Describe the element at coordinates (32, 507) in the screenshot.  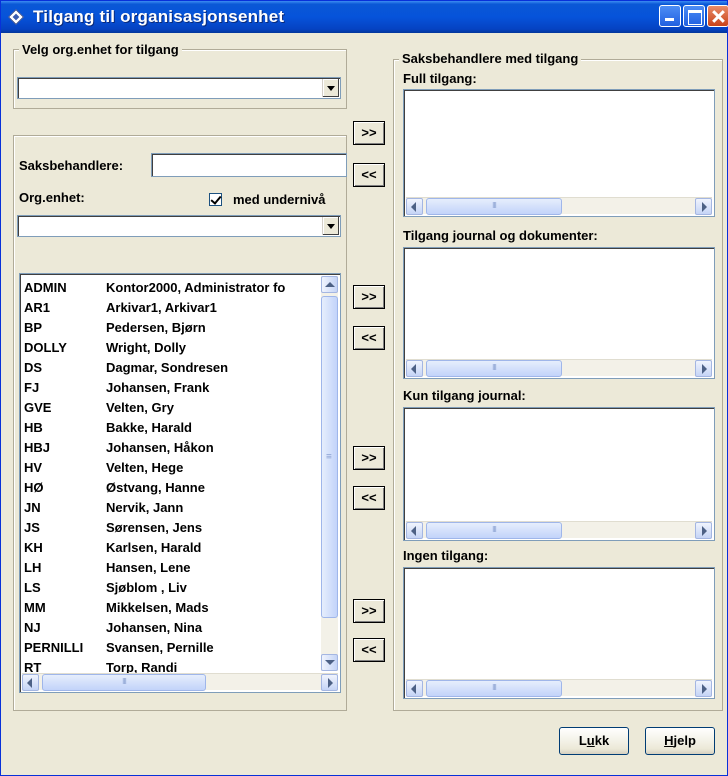
I see `user-code: JN` at that location.